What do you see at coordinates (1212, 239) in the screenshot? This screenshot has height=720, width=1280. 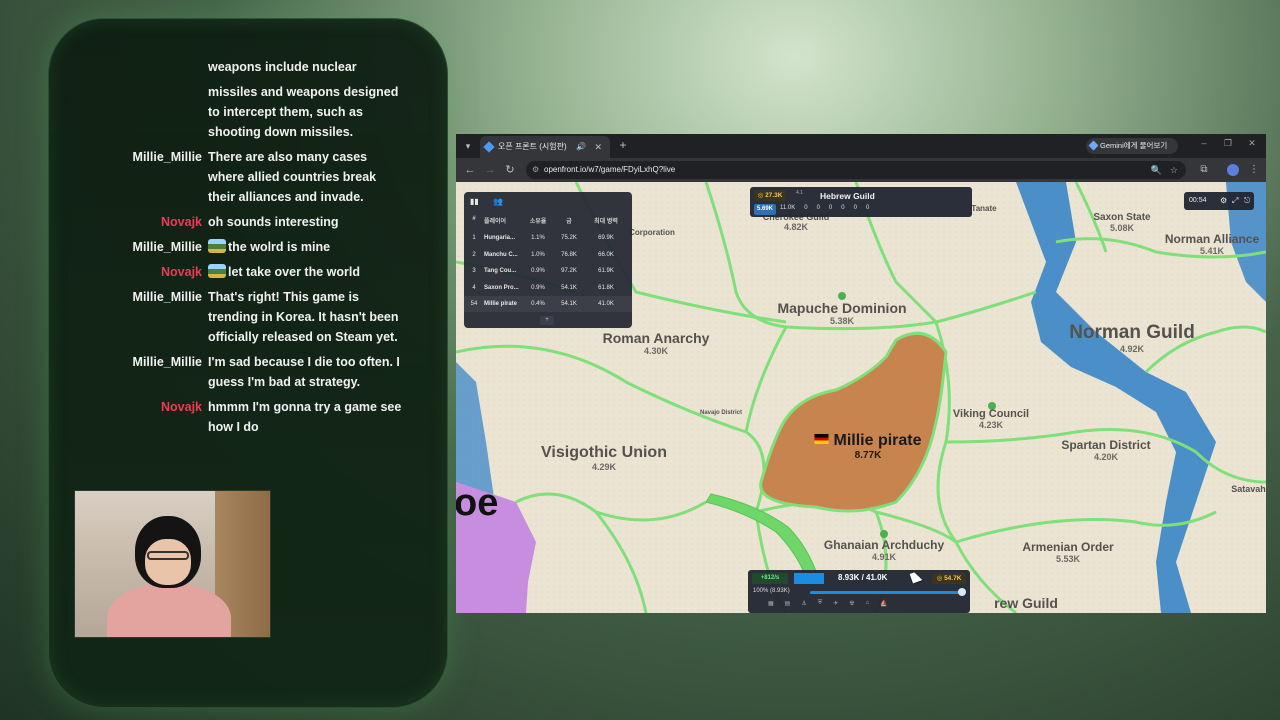 I see `territory-name: Norman Alliance` at bounding box center [1212, 239].